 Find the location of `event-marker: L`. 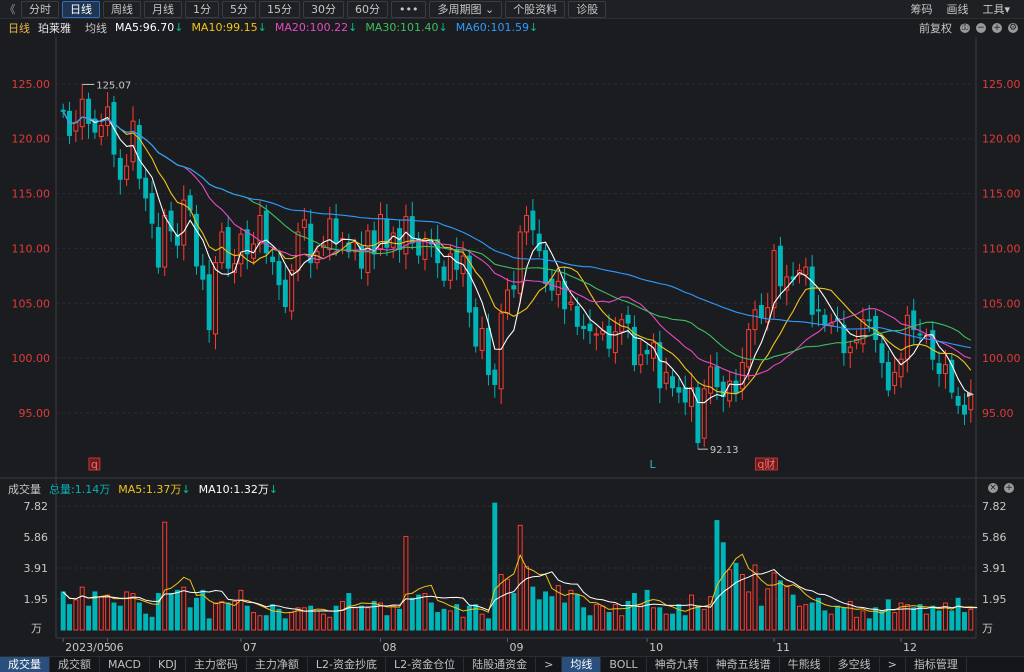

event-marker: L is located at coordinates (652, 464).